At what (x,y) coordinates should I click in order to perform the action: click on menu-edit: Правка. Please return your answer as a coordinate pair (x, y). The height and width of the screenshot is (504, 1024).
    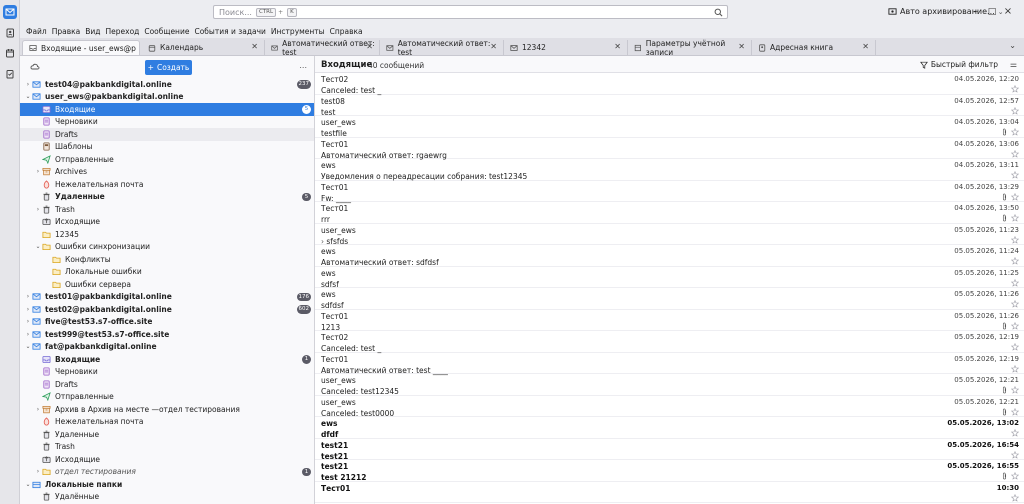
    Looking at the image, I should click on (66, 31).